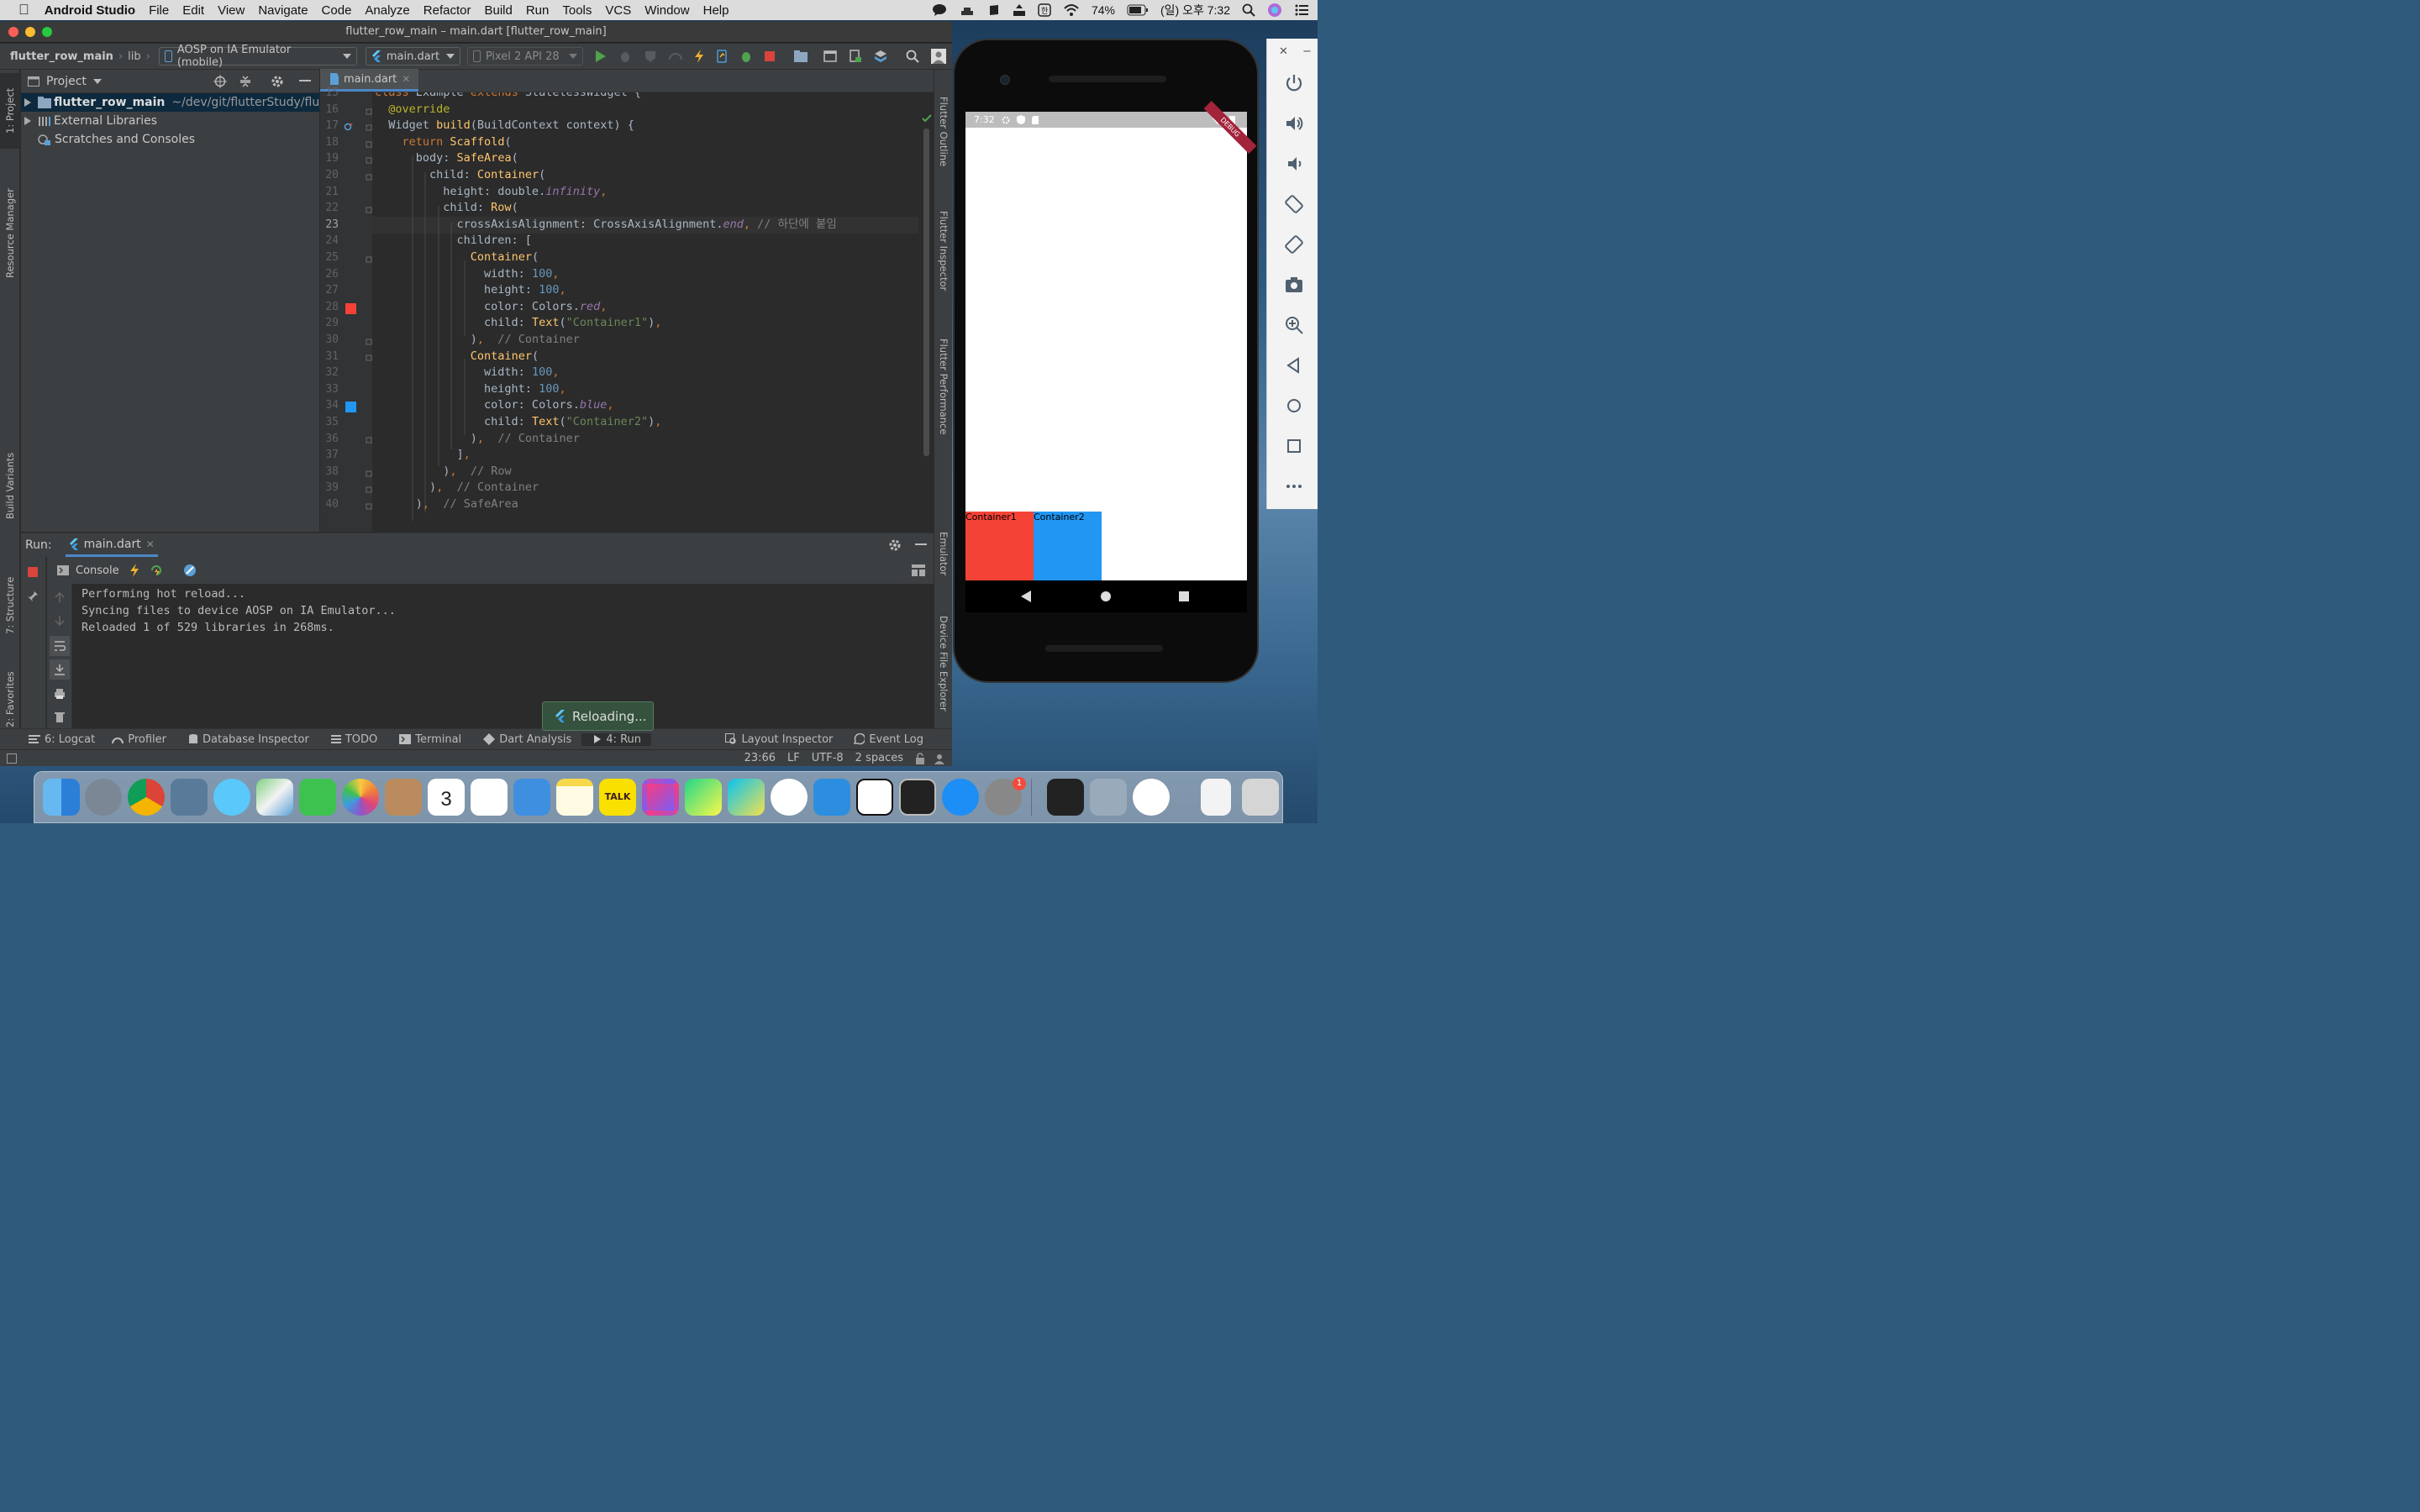 The image size is (2420, 1512). What do you see at coordinates (1294, 123) in the screenshot?
I see `volume-up-icon` at bounding box center [1294, 123].